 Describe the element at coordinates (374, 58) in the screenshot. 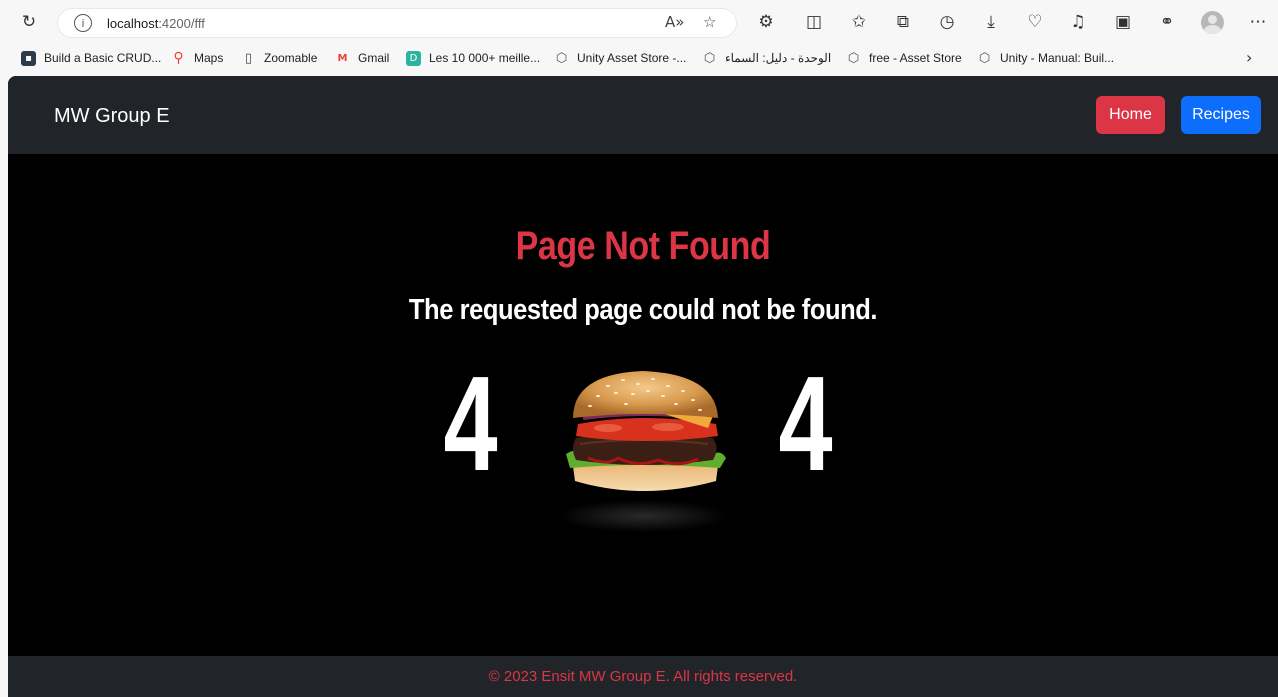

I see `bookmark-label: Gmail` at that location.